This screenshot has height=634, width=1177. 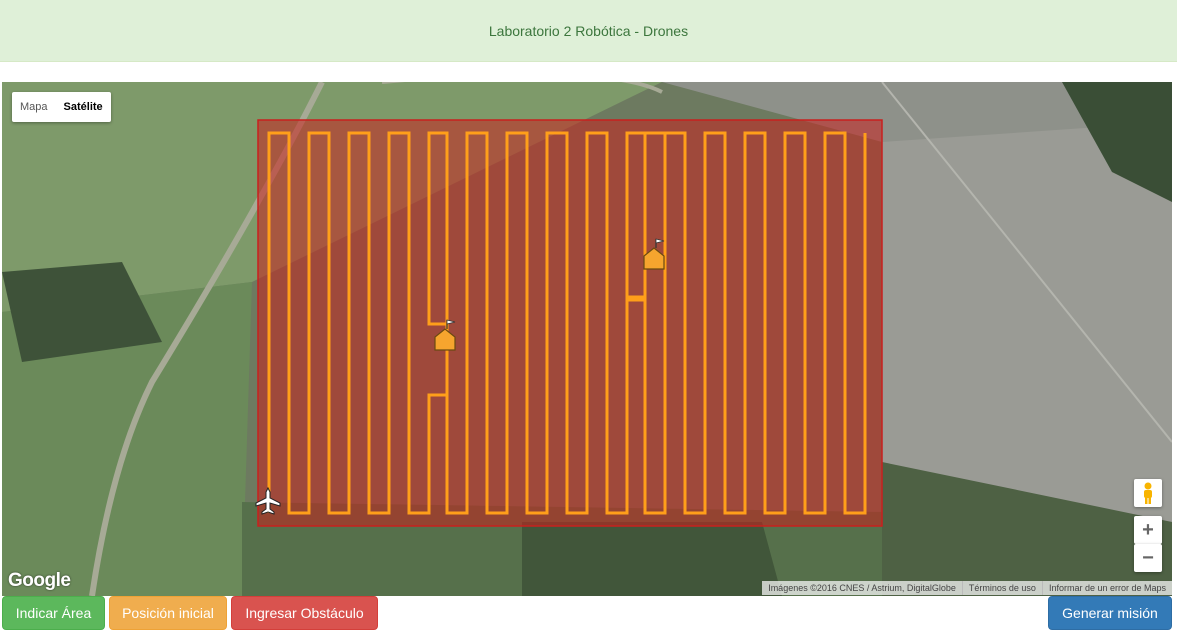 I want to click on page-header: Laboratorio 2 Robótica - Drones, so click(x=588, y=31).